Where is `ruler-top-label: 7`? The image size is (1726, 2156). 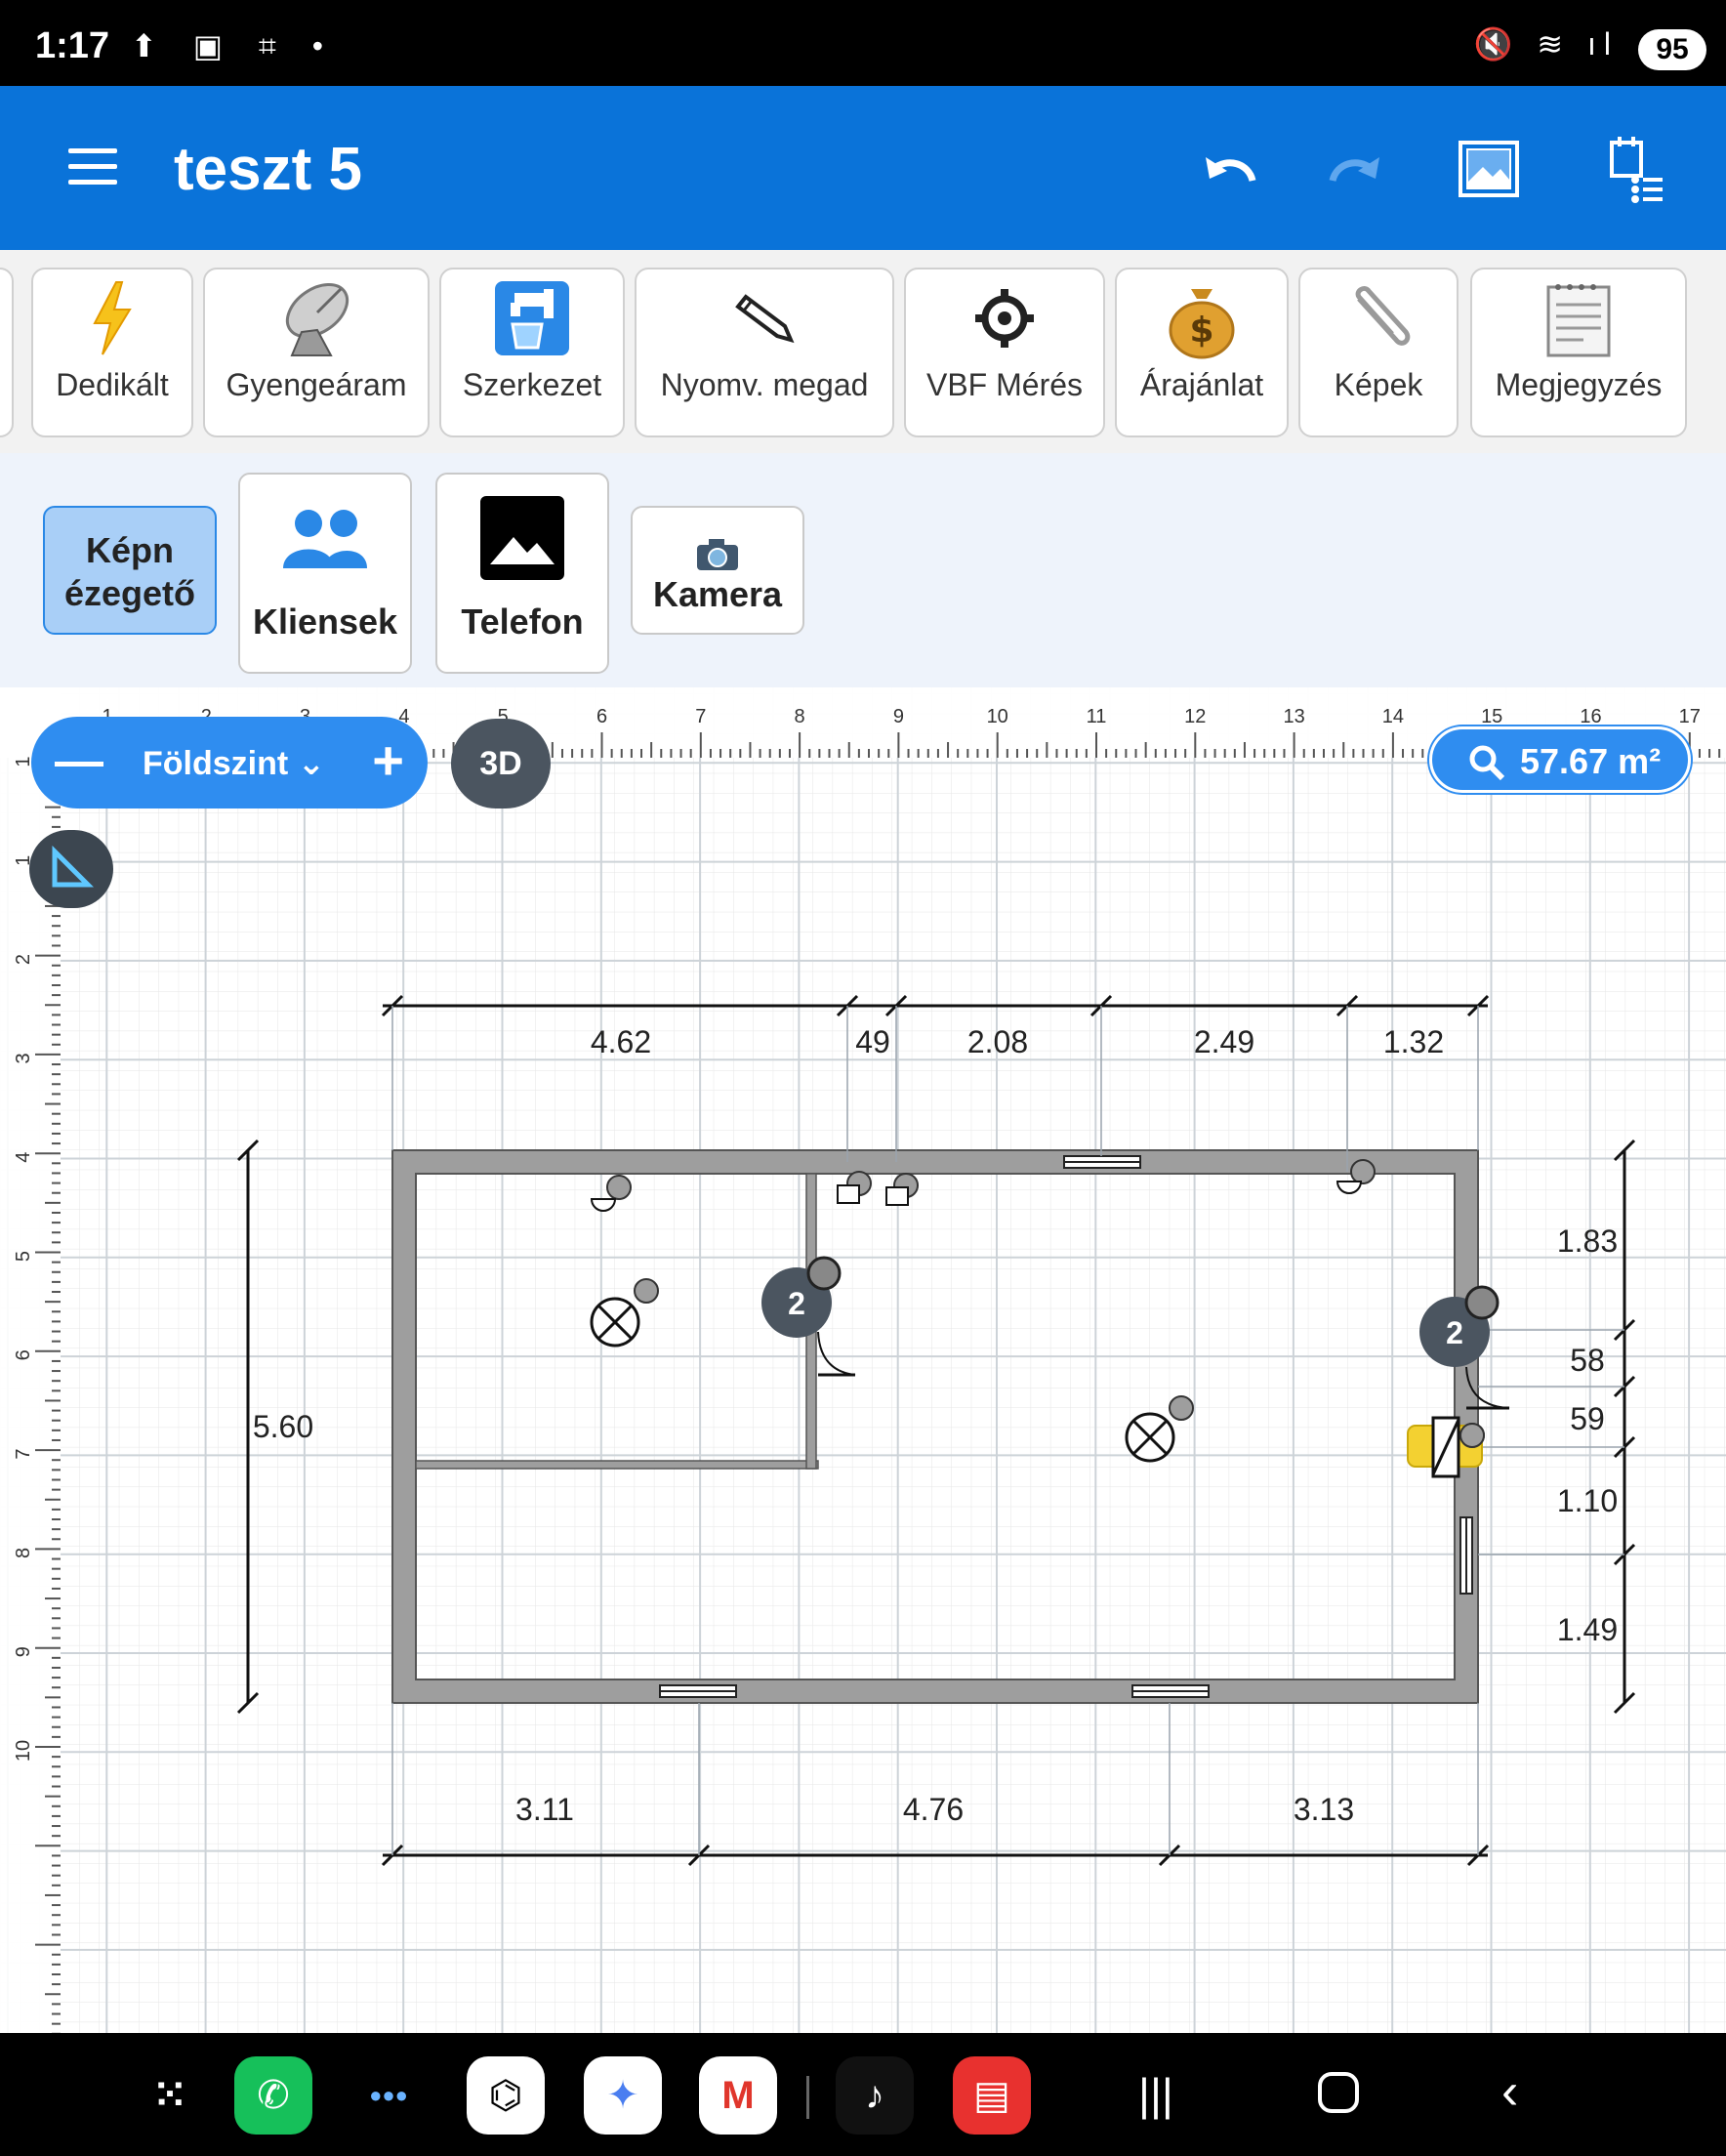
ruler-top-label: 7 is located at coordinates (700, 717).